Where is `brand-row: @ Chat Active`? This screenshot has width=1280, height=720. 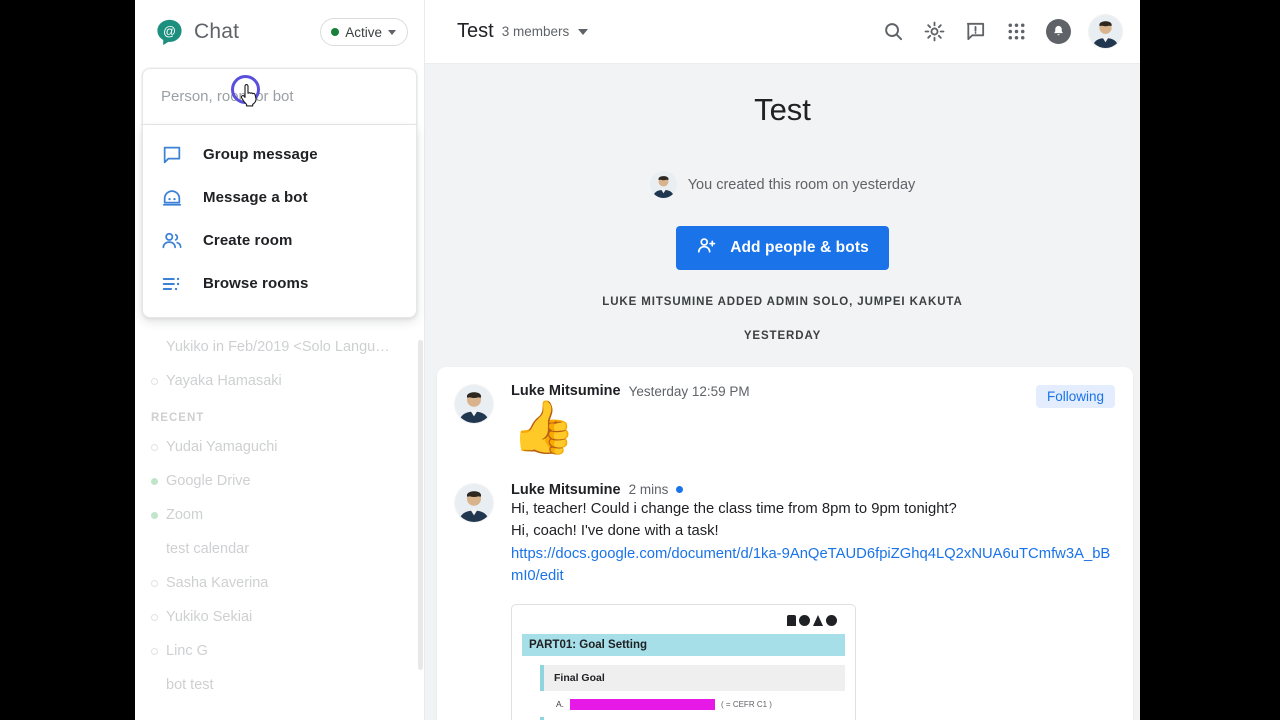
brand-row: @ Chat Active is located at coordinates (279, 32).